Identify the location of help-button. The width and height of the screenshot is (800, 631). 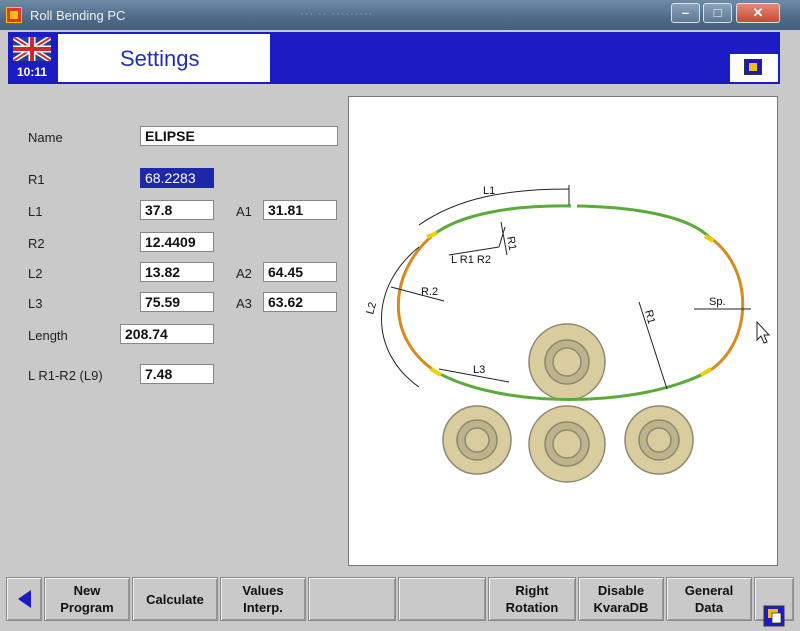
(774, 602).